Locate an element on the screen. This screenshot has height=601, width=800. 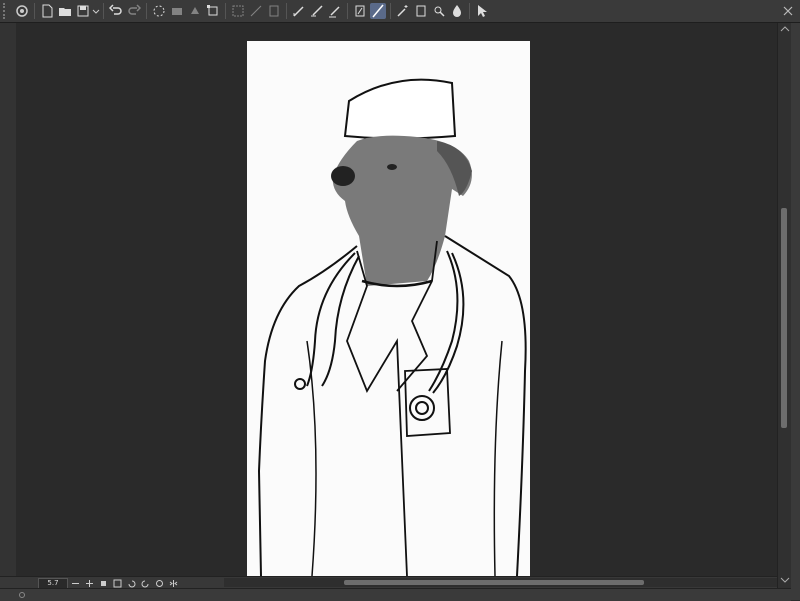
eyedropper-icon is located at coordinates (439, 11).